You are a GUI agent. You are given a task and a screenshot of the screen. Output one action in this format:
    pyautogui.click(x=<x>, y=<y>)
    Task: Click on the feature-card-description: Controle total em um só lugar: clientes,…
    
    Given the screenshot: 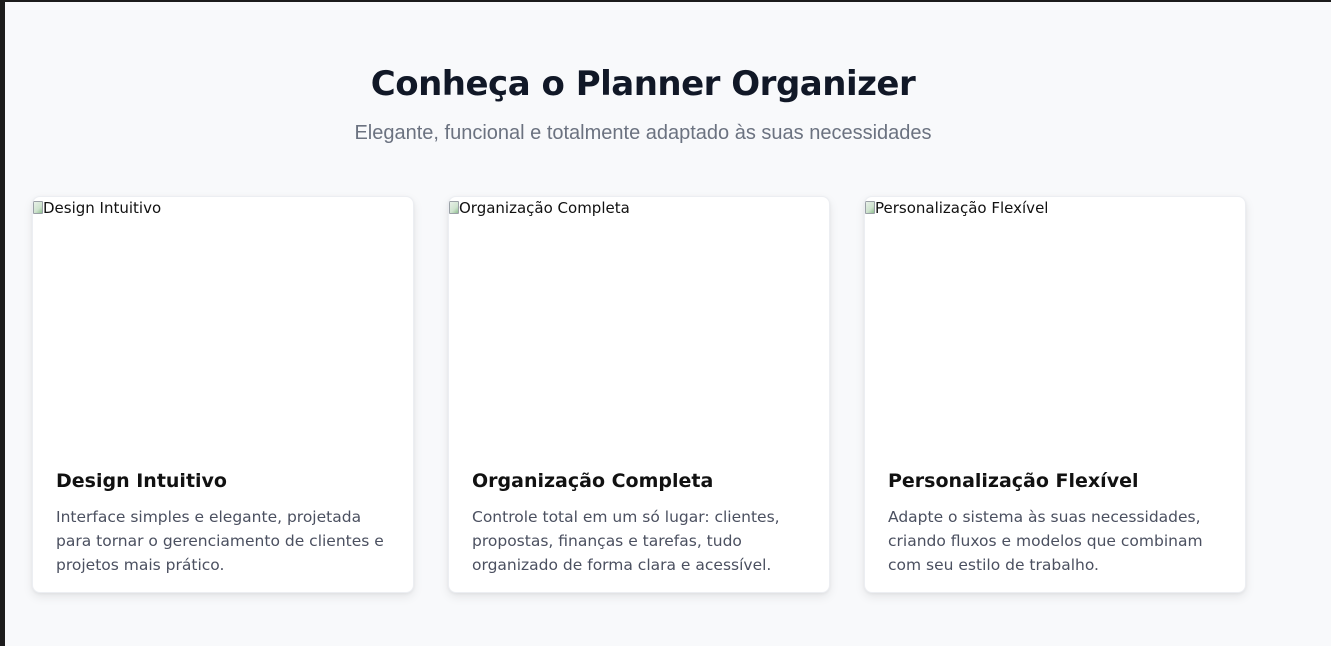 What is the action you would take?
    pyautogui.click(x=626, y=541)
    